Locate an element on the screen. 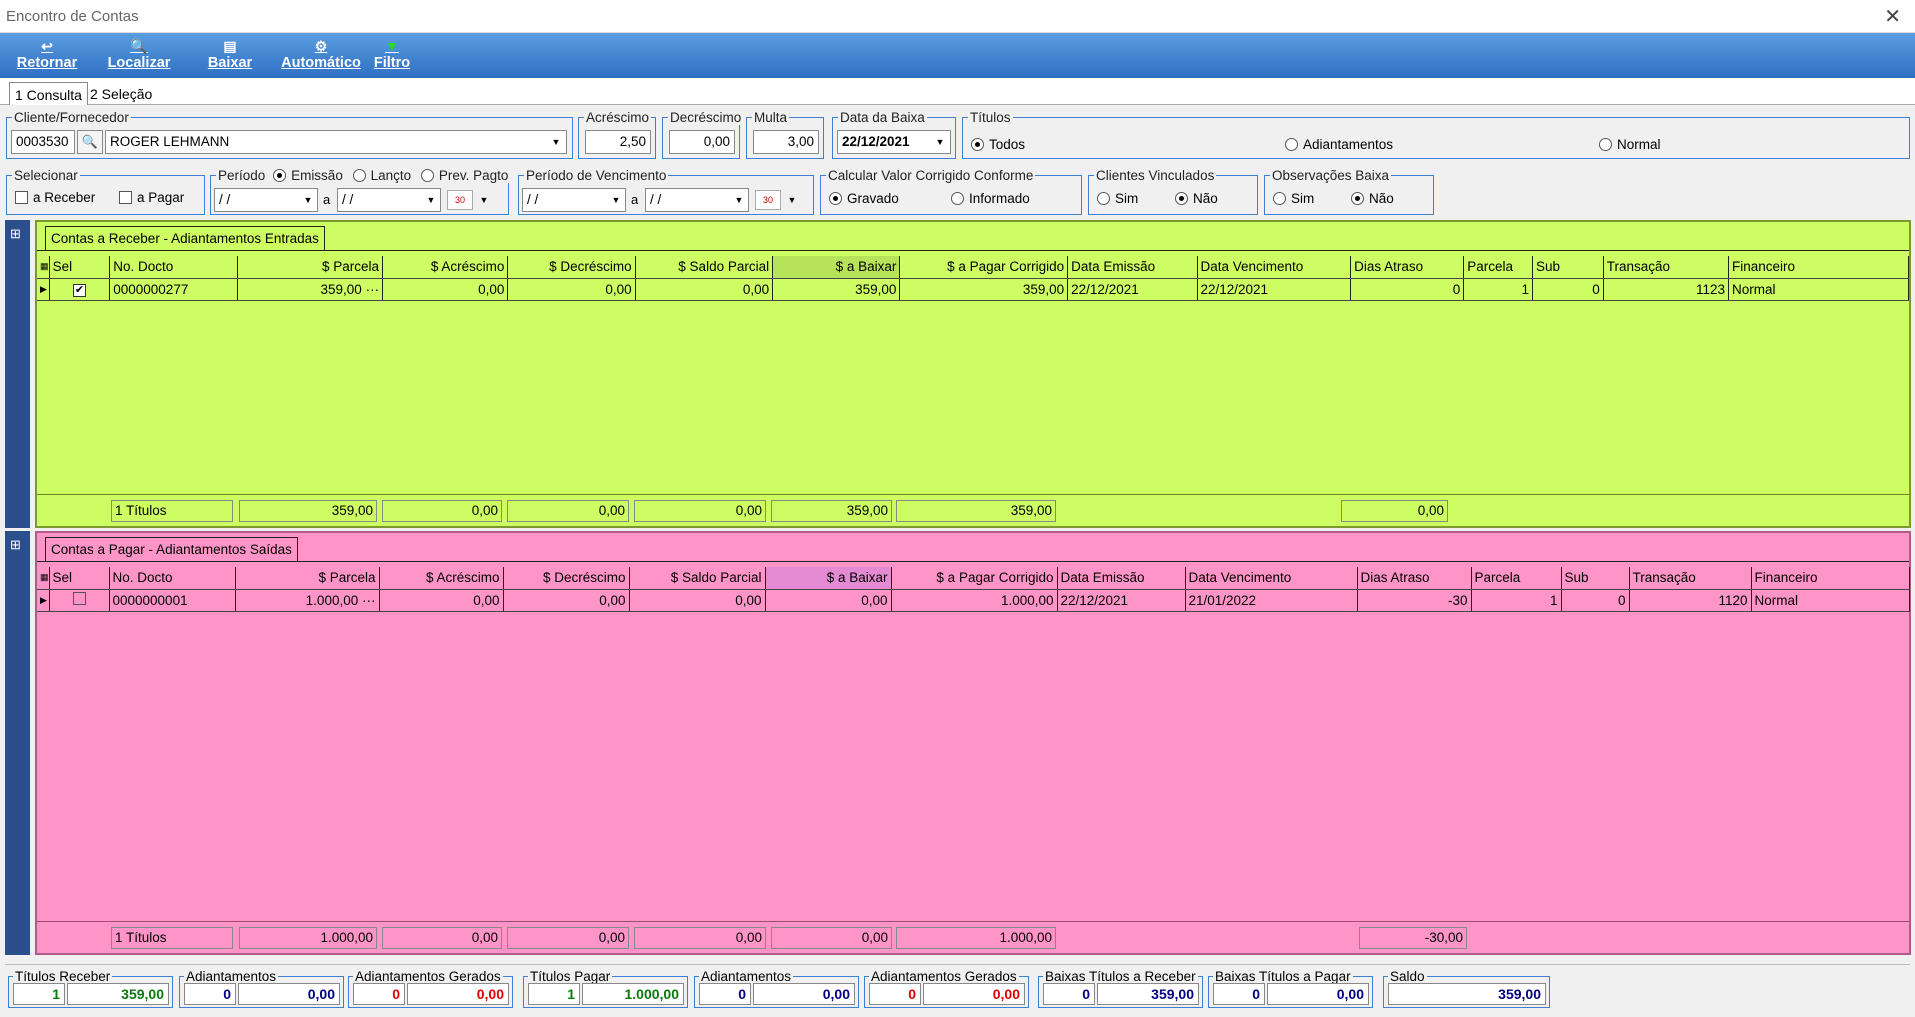 Image resolution: width=1915 pixels, height=1017 pixels. radio-normal: Normal is located at coordinates (1630, 144).